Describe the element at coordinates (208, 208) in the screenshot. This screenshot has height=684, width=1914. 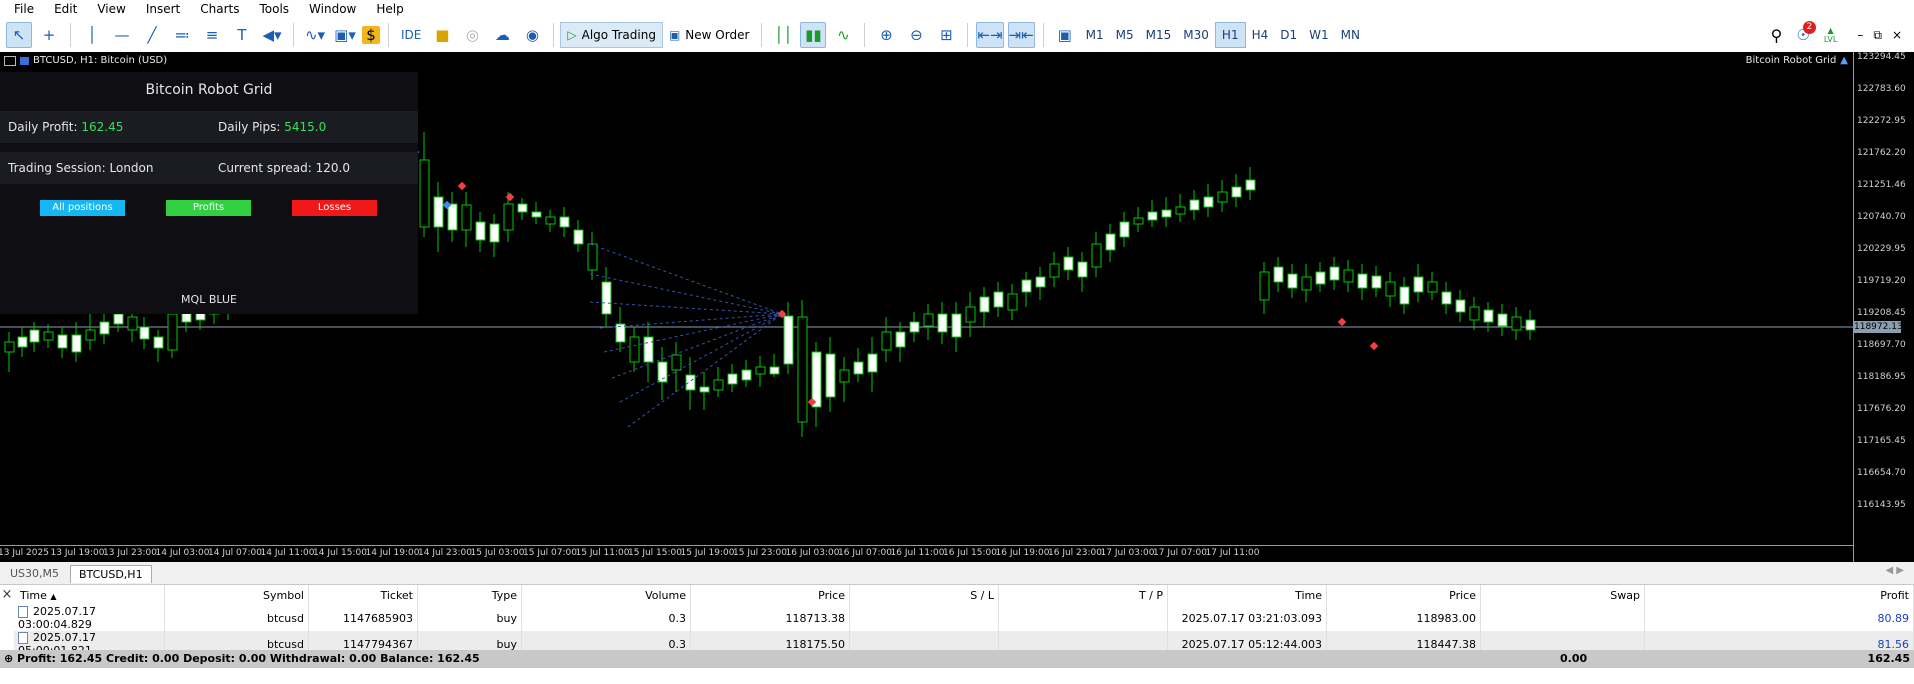
I see `profits-button: Profits` at that location.